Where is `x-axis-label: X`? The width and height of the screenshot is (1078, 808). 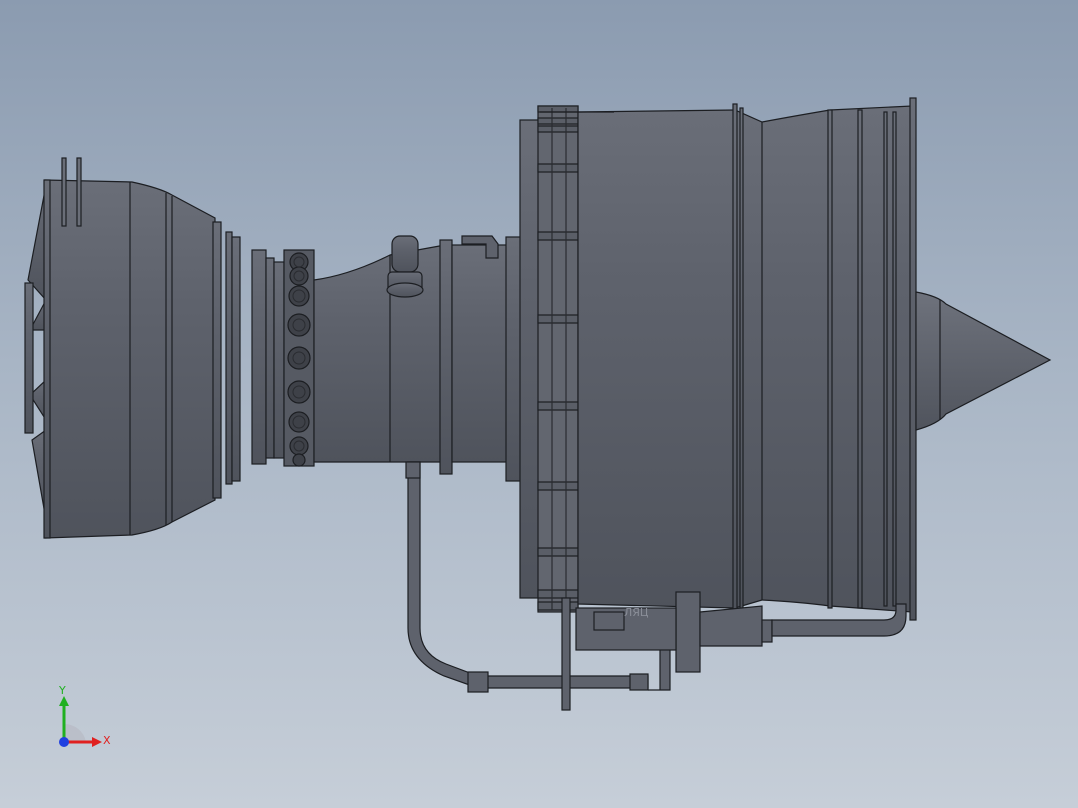 x-axis-label: X is located at coordinates (107, 740).